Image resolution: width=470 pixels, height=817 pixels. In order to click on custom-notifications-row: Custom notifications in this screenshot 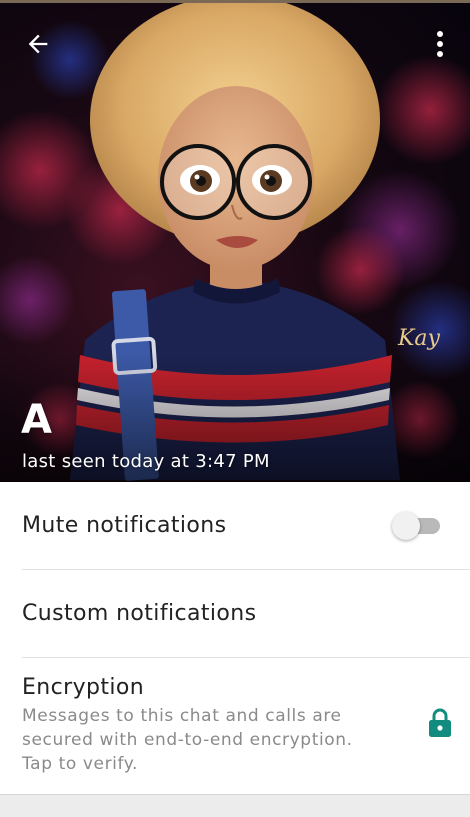, I will do `click(246, 614)`.